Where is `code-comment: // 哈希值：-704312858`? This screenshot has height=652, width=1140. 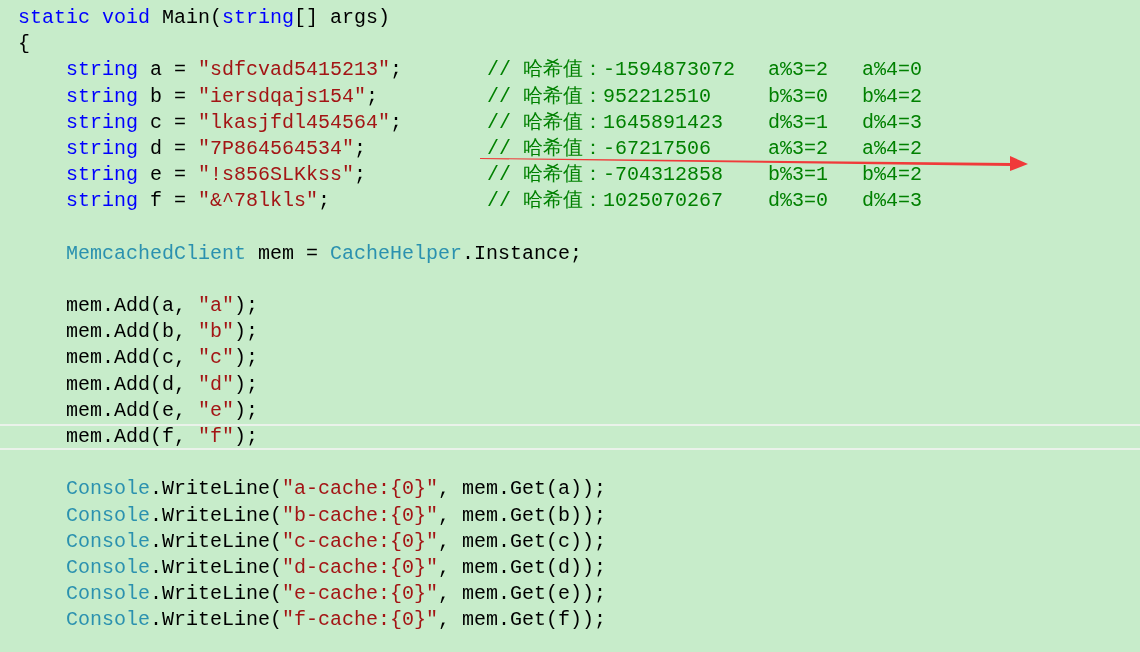 code-comment: // 哈希值：-704312858 is located at coordinates (606, 175).